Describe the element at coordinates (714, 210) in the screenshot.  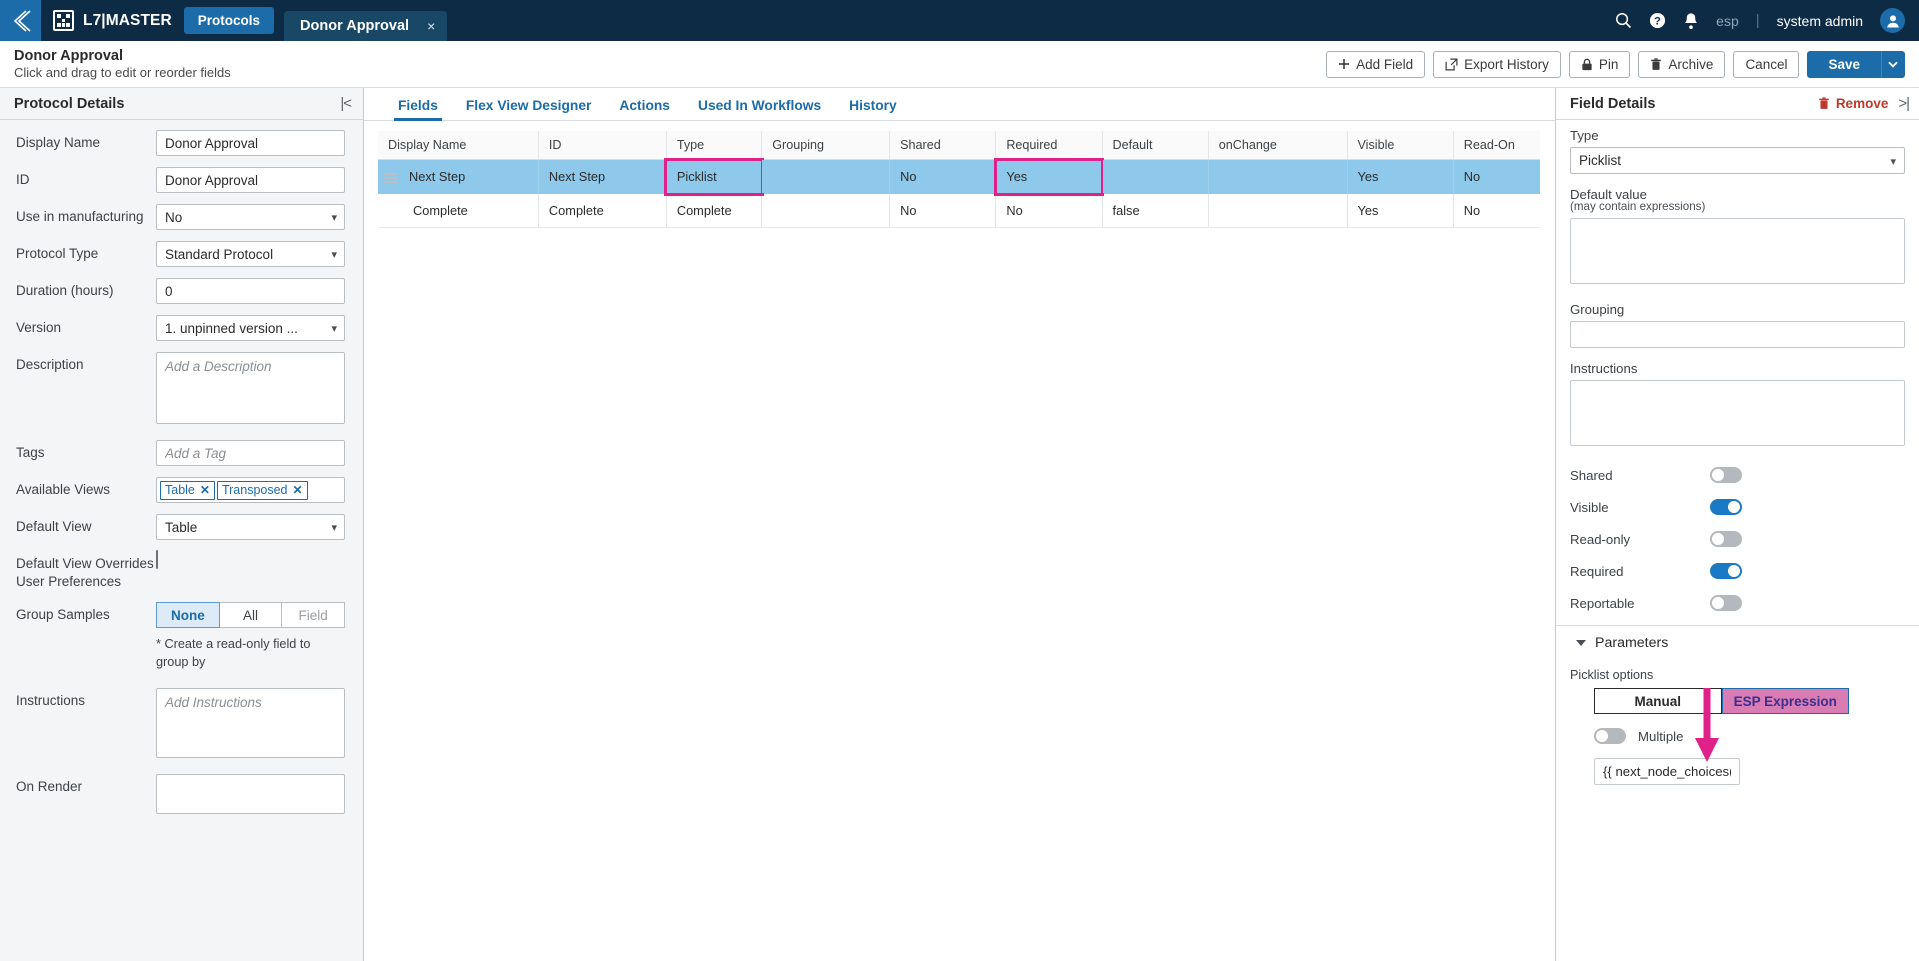
I see `cell-type: Complete` at that location.